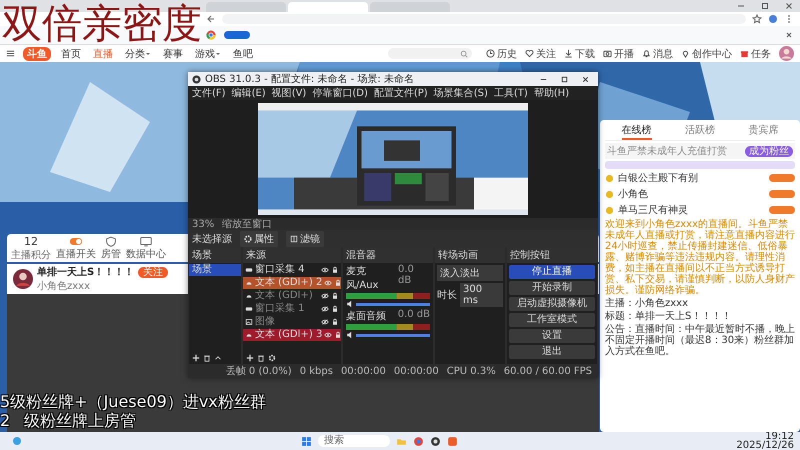  What do you see at coordinates (80, 420) in the screenshot?
I see `subtitle-text: 级粉丝牌上房管` at bounding box center [80, 420].